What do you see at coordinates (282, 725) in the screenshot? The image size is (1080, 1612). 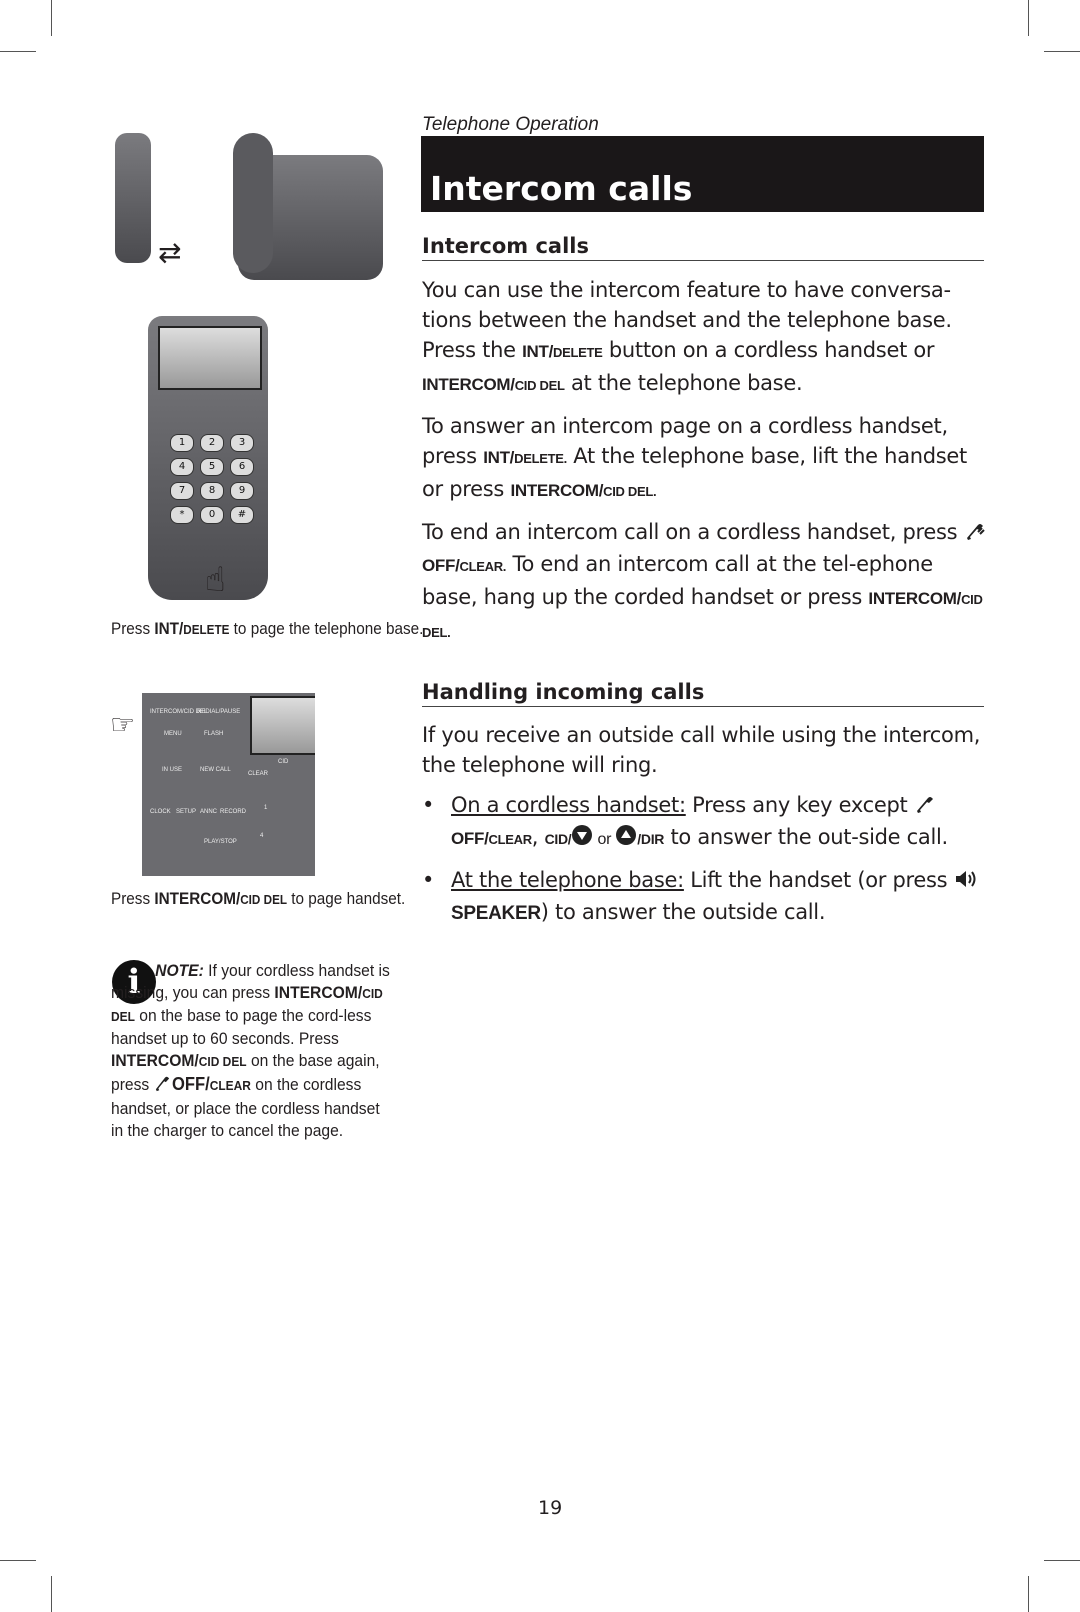 I see `base-screen` at bounding box center [282, 725].